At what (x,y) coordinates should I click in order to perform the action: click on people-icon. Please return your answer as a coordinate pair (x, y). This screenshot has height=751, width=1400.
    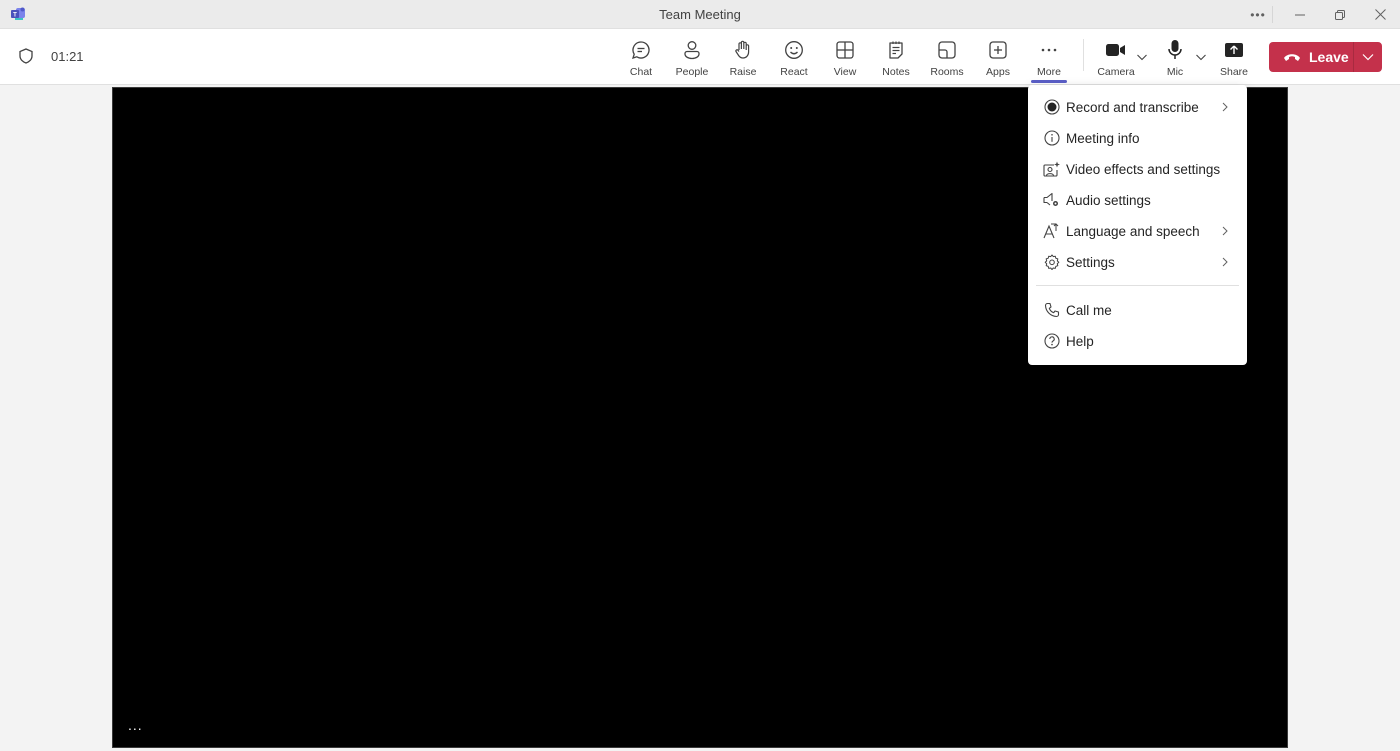
    Looking at the image, I should click on (692, 50).